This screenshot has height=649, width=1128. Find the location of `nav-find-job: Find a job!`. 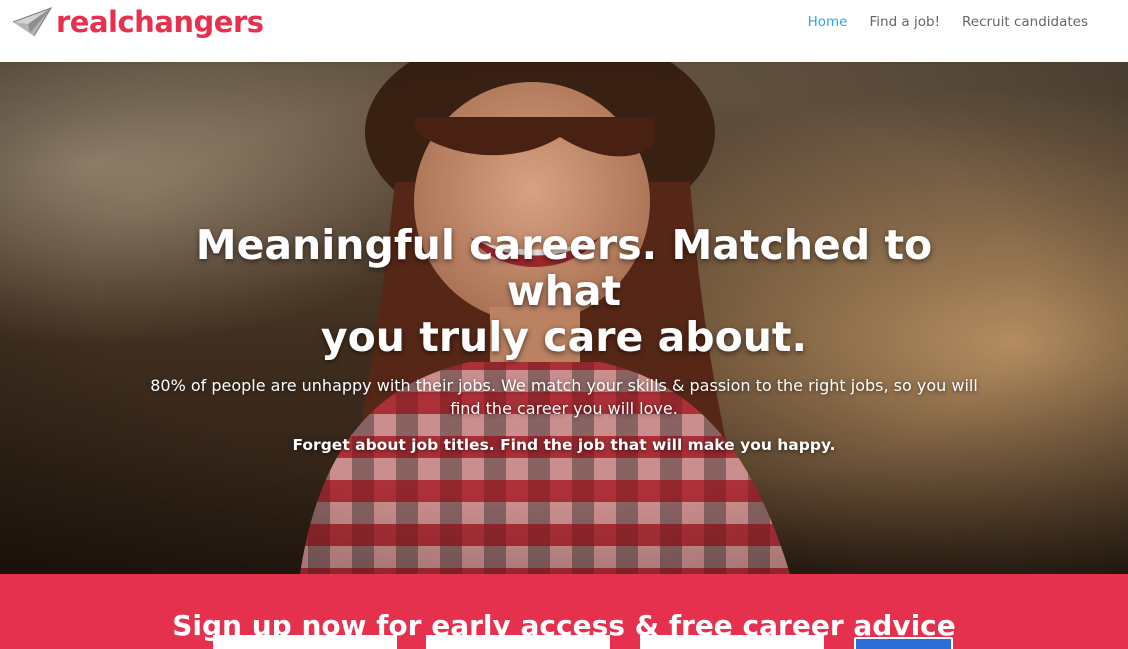

nav-find-job: Find a job! is located at coordinates (904, 22).